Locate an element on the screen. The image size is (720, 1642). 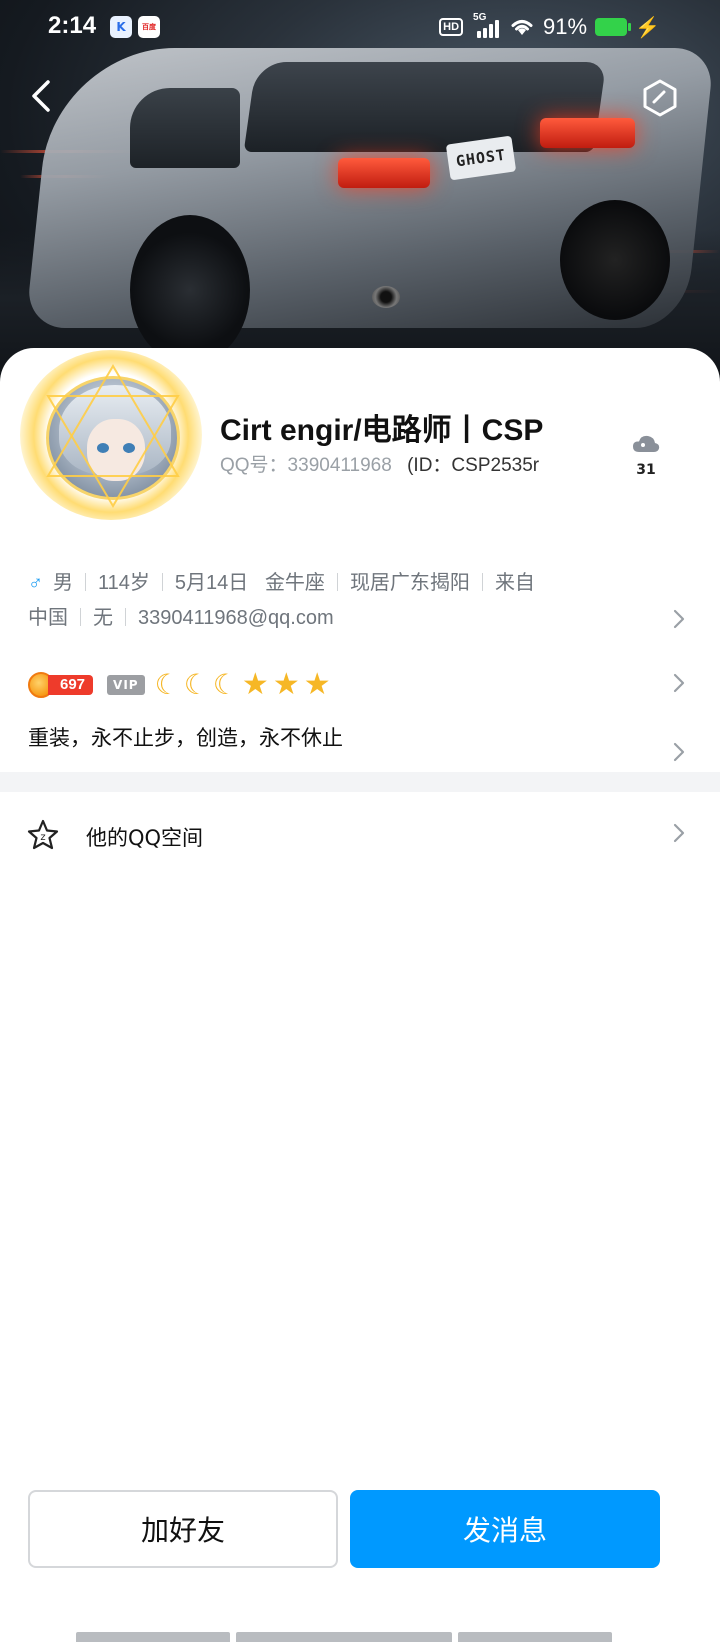
network-type: 5G is located at coordinates (480, 17).